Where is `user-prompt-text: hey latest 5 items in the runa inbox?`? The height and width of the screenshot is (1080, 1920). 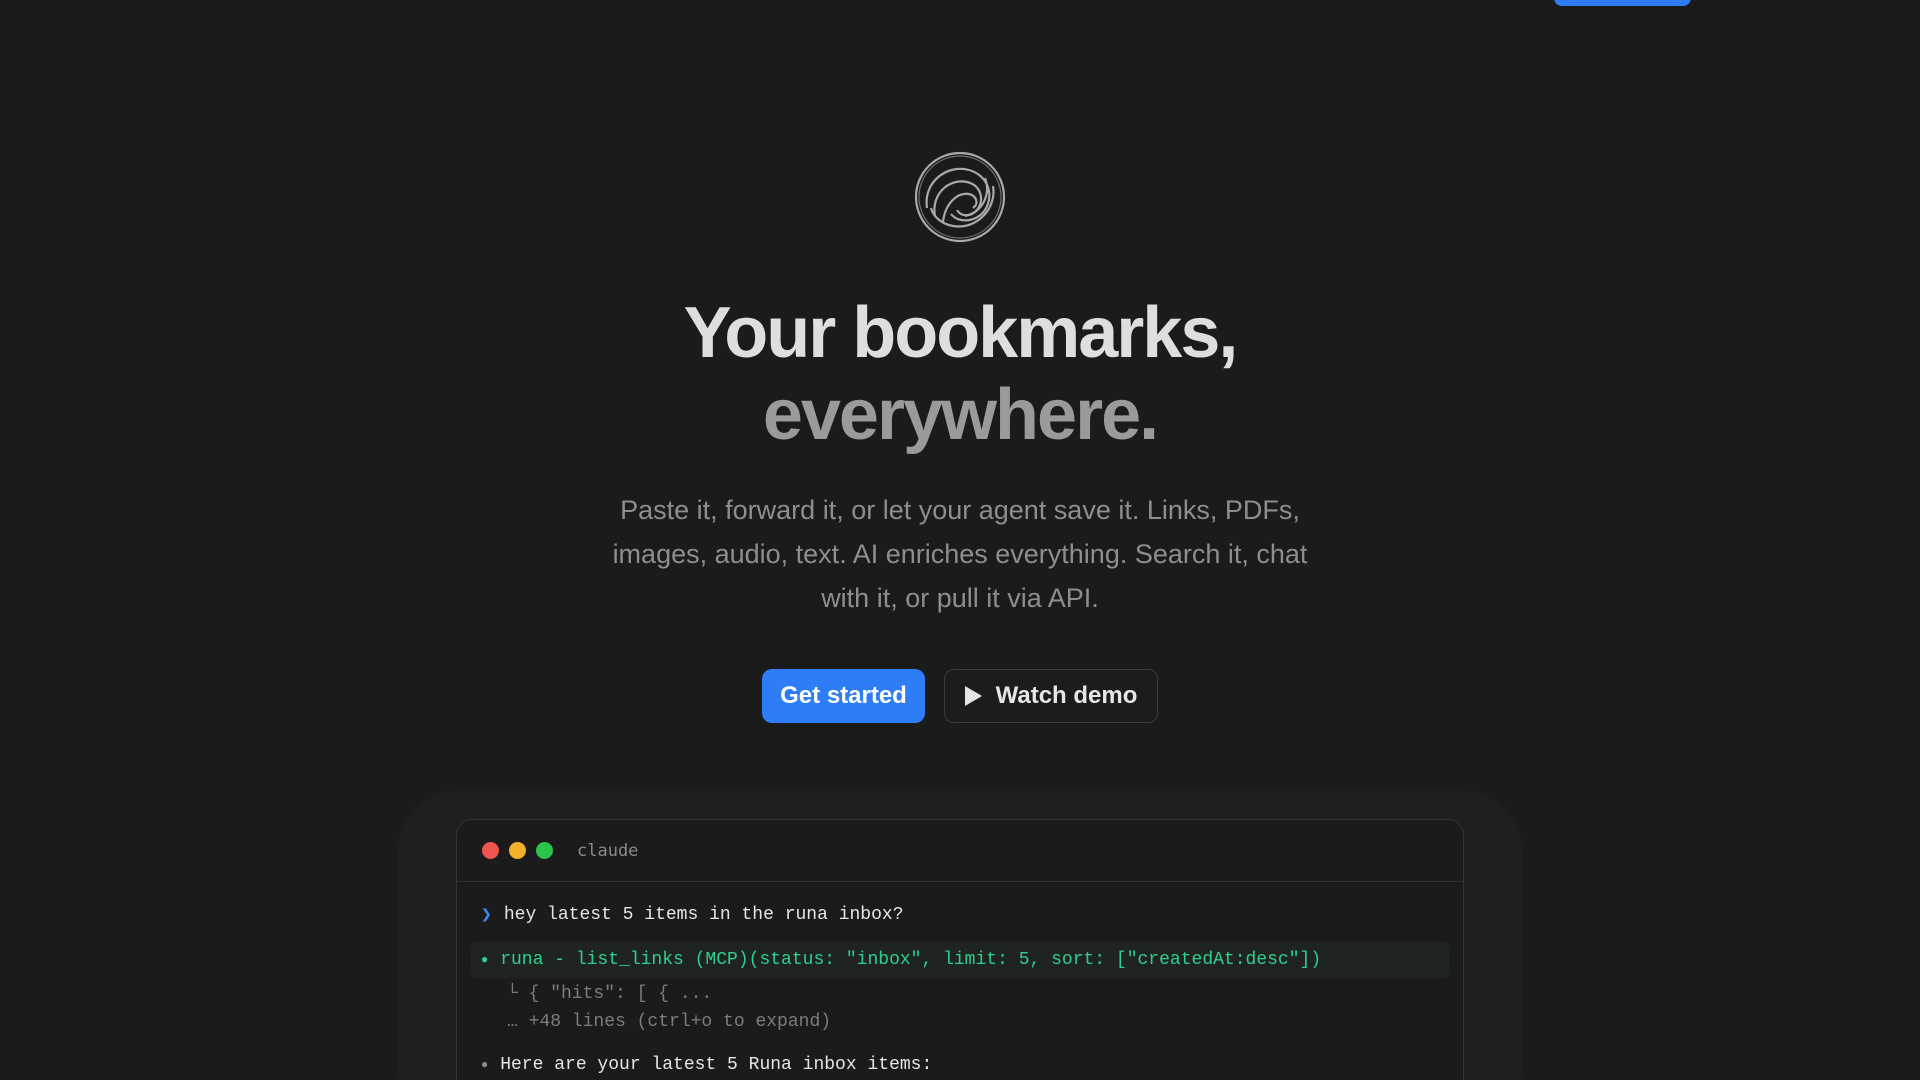
user-prompt-text: hey latest 5 items in the runa inbox? is located at coordinates (703, 915).